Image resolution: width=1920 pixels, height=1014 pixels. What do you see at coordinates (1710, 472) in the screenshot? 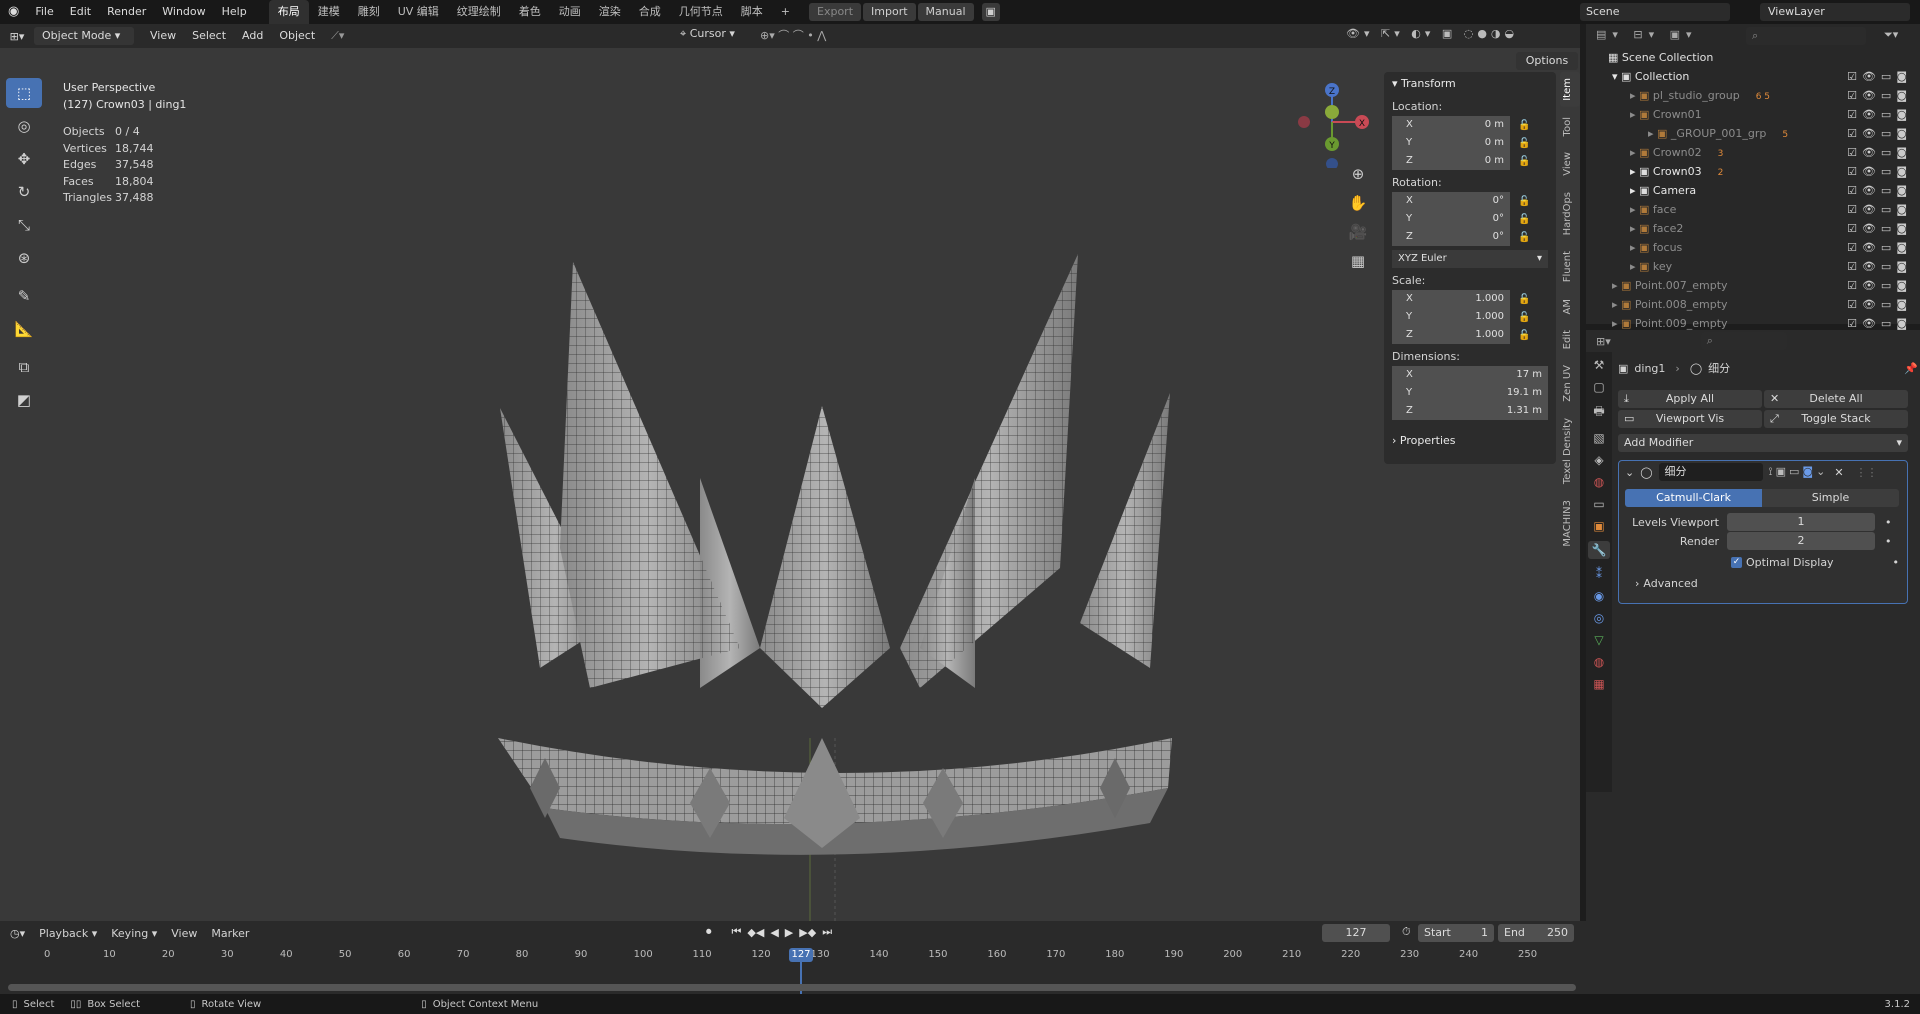
I see `modifier-name-input: 细分` at bounding box center [1710, 472].